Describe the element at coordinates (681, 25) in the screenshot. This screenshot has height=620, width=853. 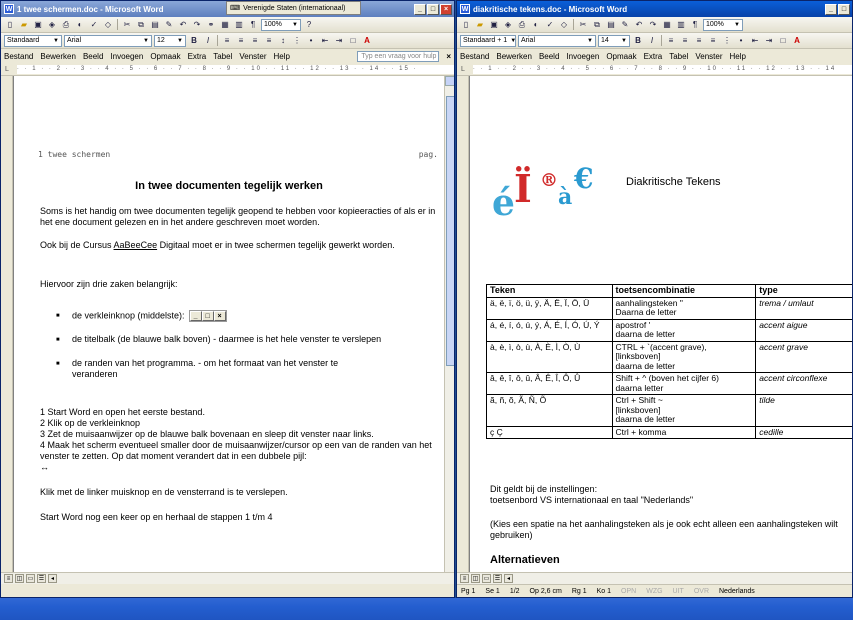
I see `columns-icon: ▥` at that location.